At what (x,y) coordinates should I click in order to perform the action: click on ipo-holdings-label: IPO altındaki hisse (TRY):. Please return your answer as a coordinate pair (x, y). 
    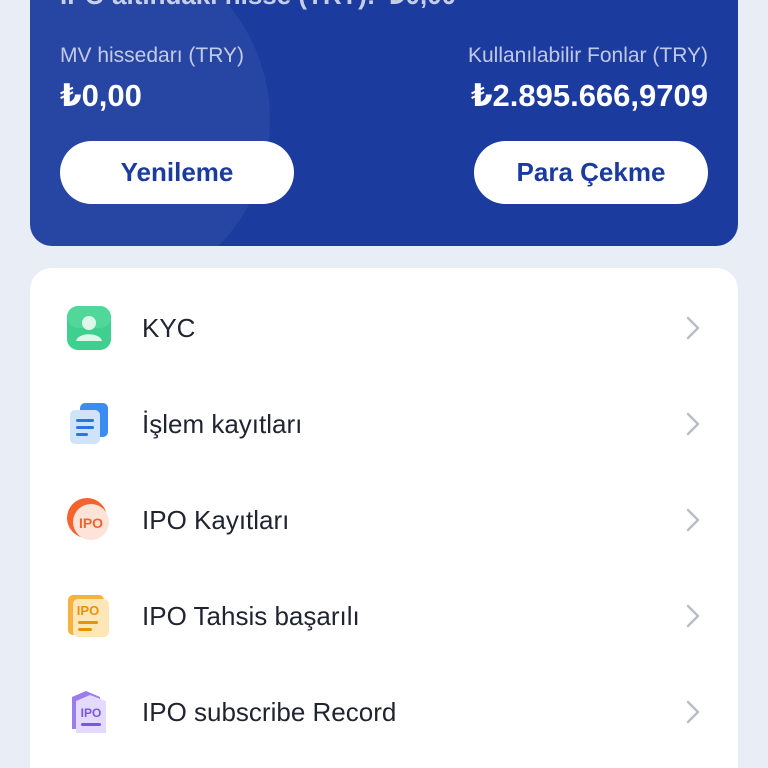
    Looking at the image, I should click on (217, 5).